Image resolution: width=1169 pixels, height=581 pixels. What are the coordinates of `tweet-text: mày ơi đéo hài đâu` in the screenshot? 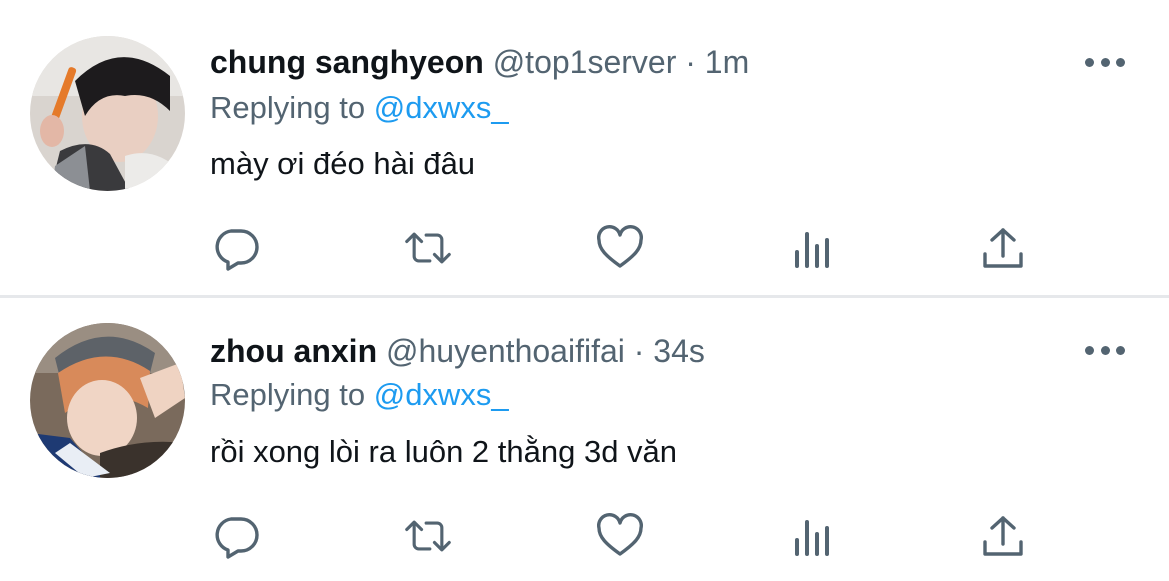 It's located at (343, 163).